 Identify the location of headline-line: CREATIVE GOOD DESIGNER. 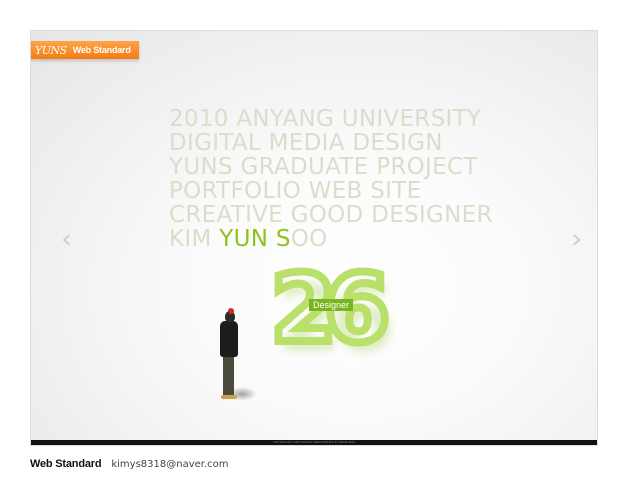
(331, 215).